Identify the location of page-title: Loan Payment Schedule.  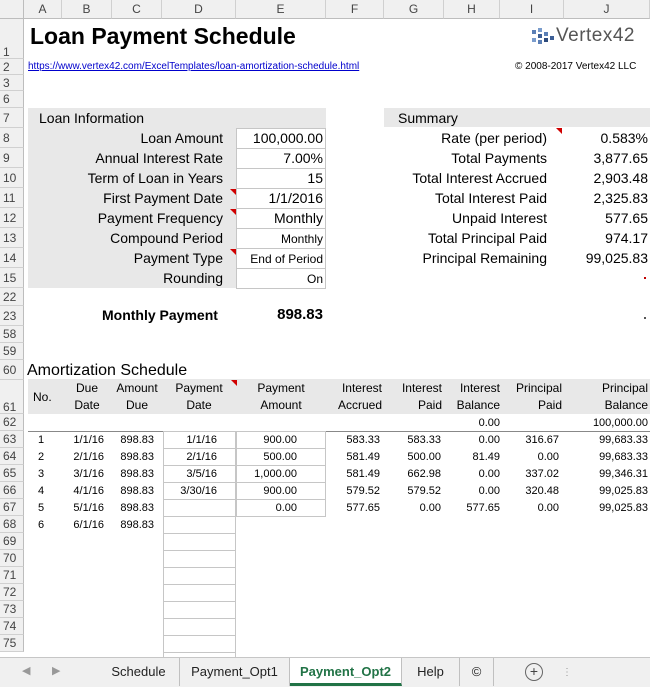
(163, 36).